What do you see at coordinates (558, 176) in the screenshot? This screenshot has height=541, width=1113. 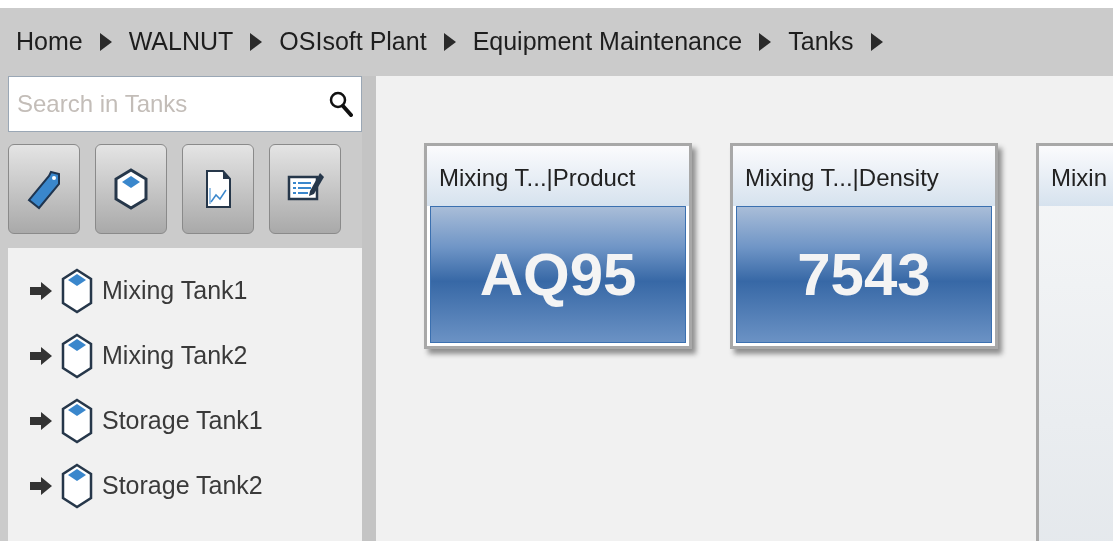 I see `tile-title: Mixing T...|Product` at bounding box center [558, 176].